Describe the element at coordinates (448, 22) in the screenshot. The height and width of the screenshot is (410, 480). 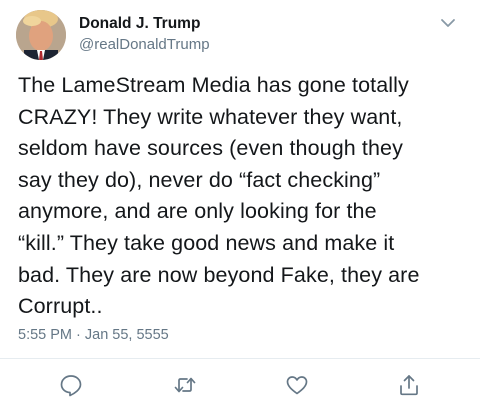
I see `chevron-down-icon` at that location.